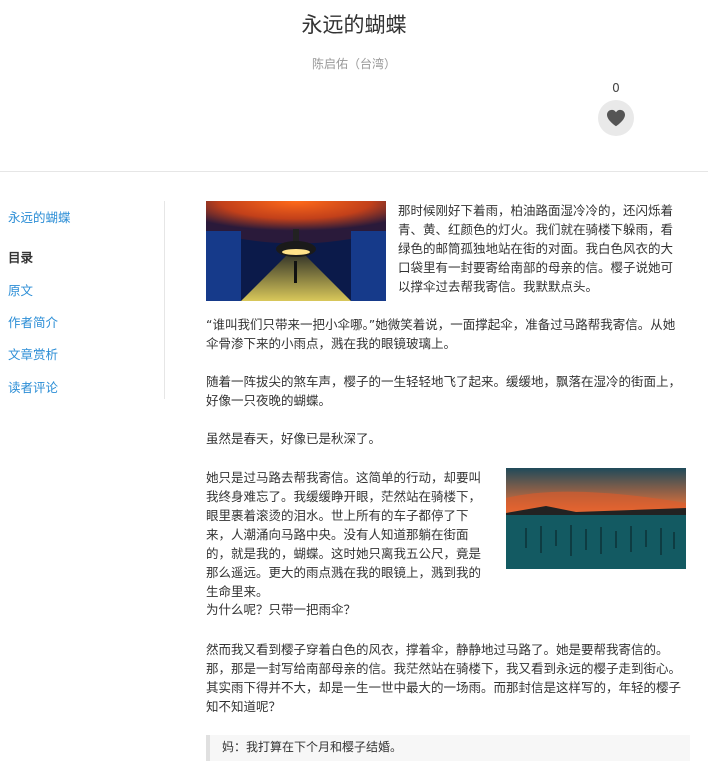 Image resolution: width=708 pixels, height=764 pixels. What do you see at coordinates (82, 300) in the screenshot?
I see `sidebar: 永远的蝴蝶 目录 原文 作者简介 文章赏析 读者评论` at bounding box center [82, 300].